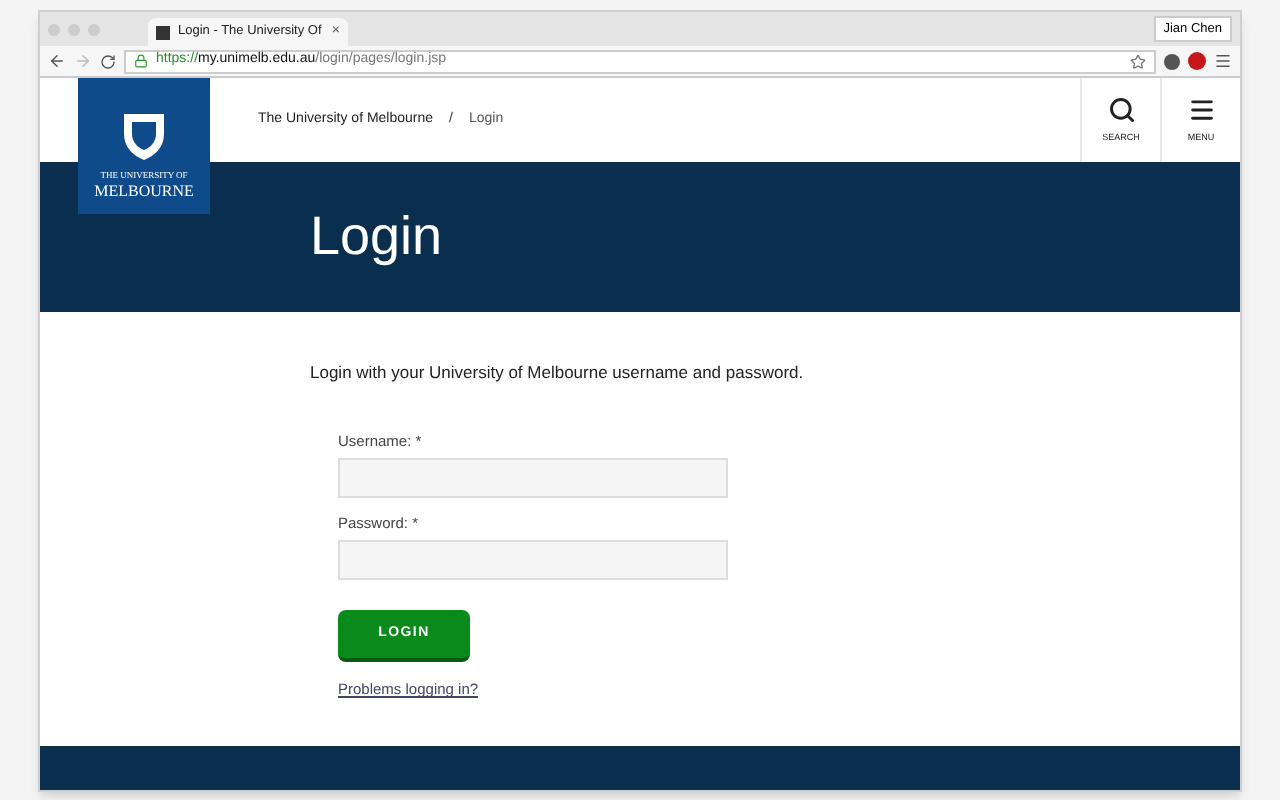 The image size is (1280, 800). Describe the element at coordinates (57, 61) in the screenshot. I see `back-icon` at that location.